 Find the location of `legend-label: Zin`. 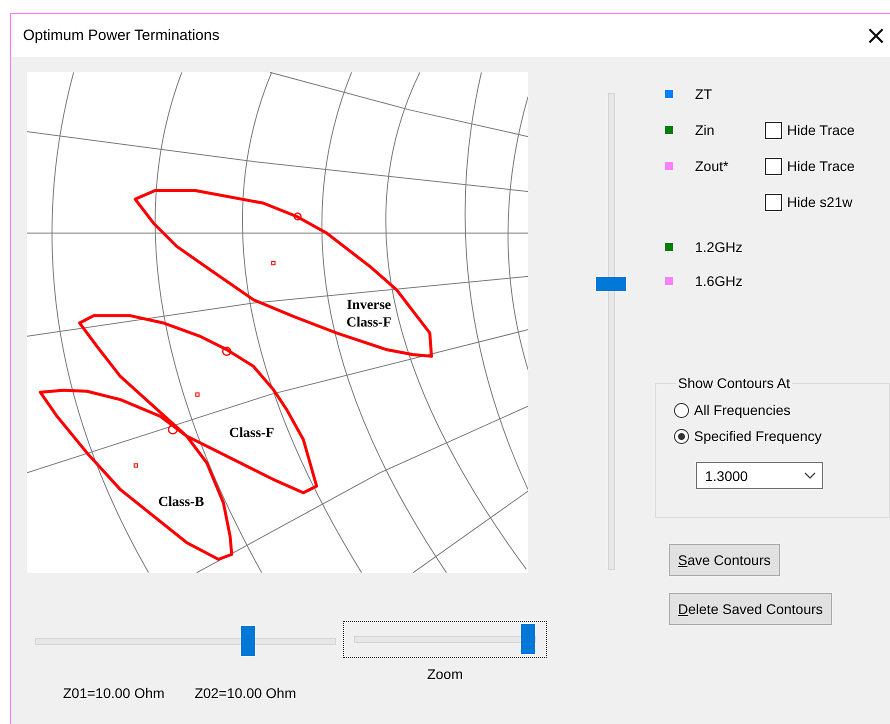

legend-label: Zin is located at coordinates (705, 130).